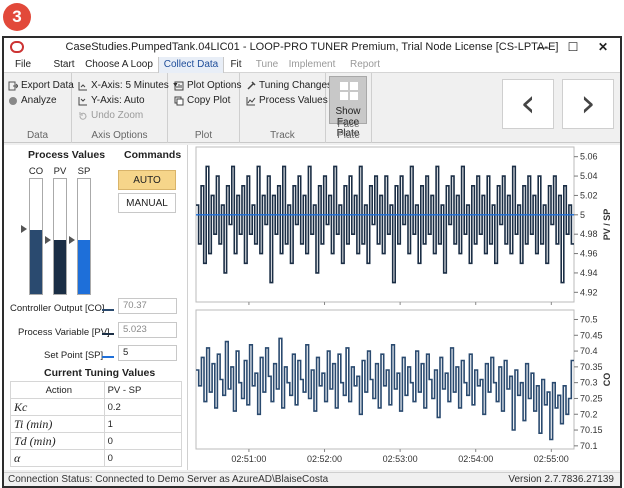 The image size is (624, 488). What do you see at coordinates (13, 85) in the screenshot?
I see `export-icon` at bounding box center [13, 85].